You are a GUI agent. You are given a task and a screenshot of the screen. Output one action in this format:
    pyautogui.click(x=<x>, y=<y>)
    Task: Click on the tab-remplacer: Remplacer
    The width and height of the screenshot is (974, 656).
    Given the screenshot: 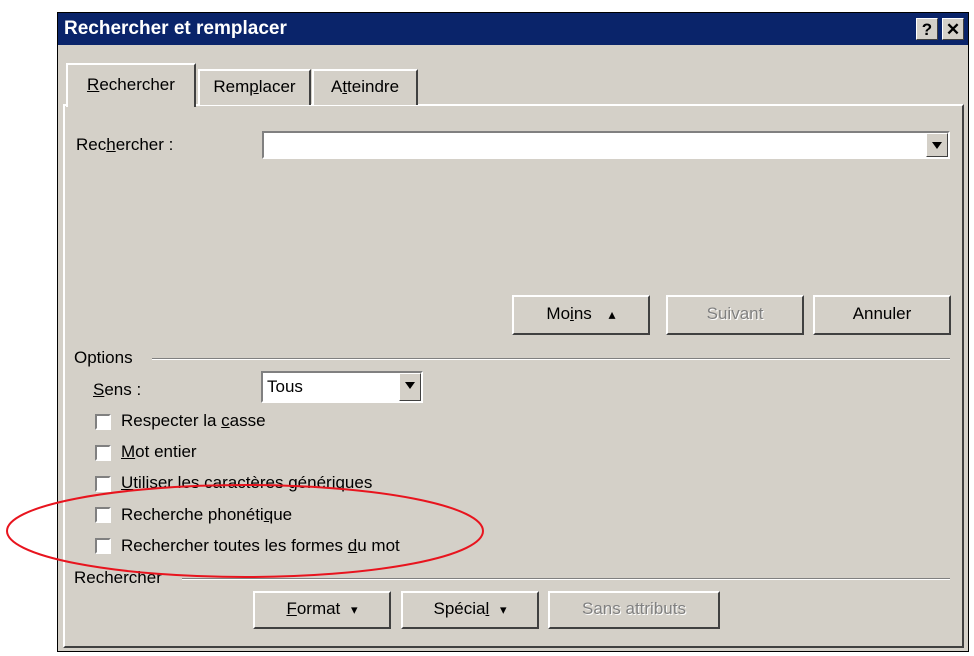 What is the action you would take?
    pyautogui.click(x=254, y=87)
    